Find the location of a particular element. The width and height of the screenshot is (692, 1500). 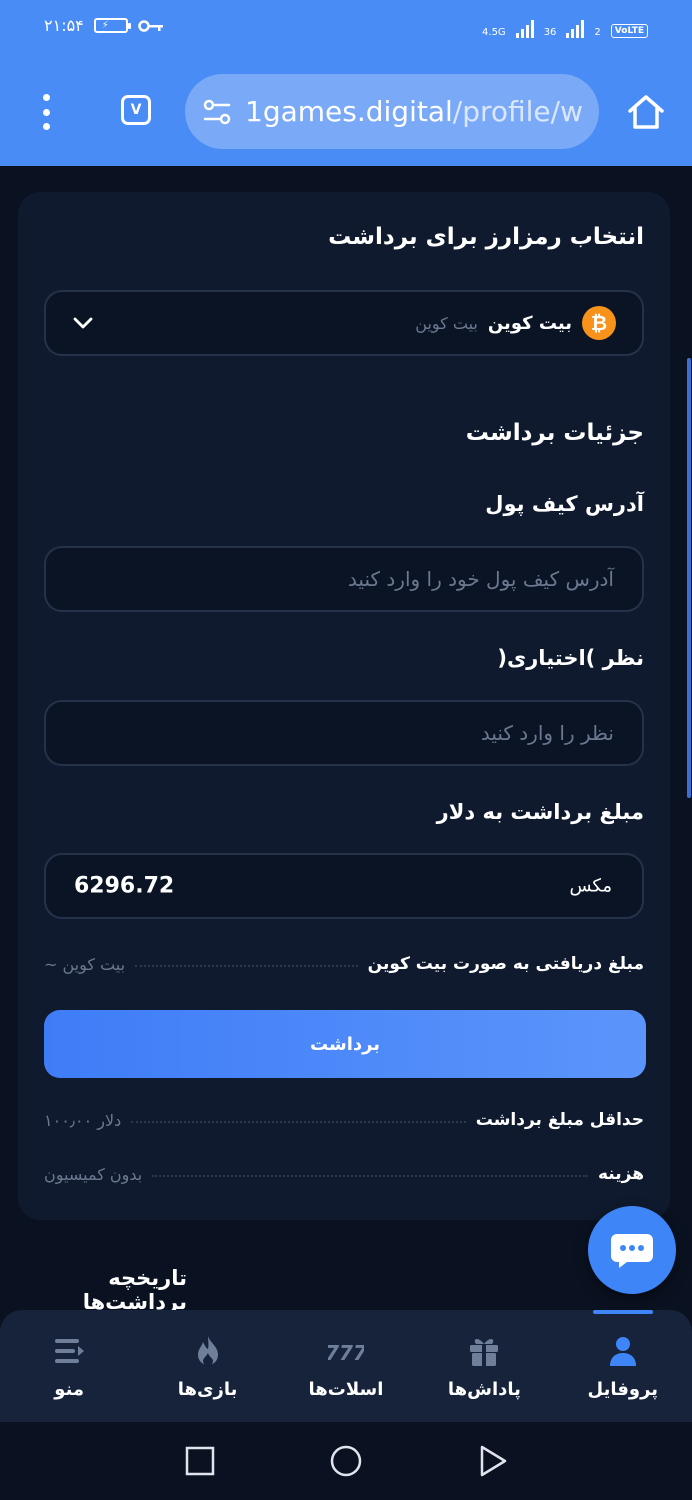

chat-icon is located at coordinates (632, 1251).